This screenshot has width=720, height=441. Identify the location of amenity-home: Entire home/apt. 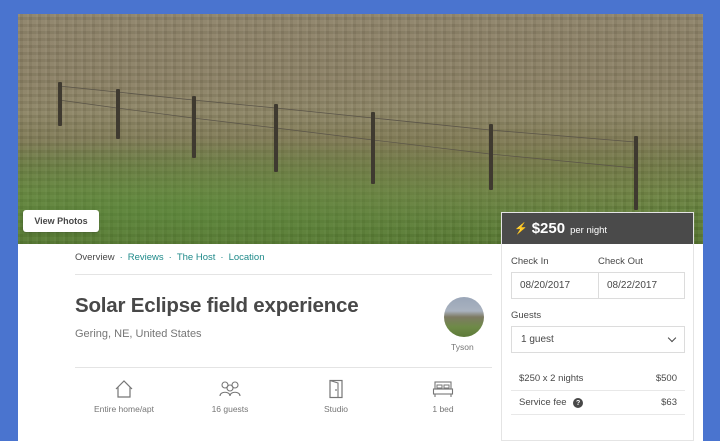
(124, 396).